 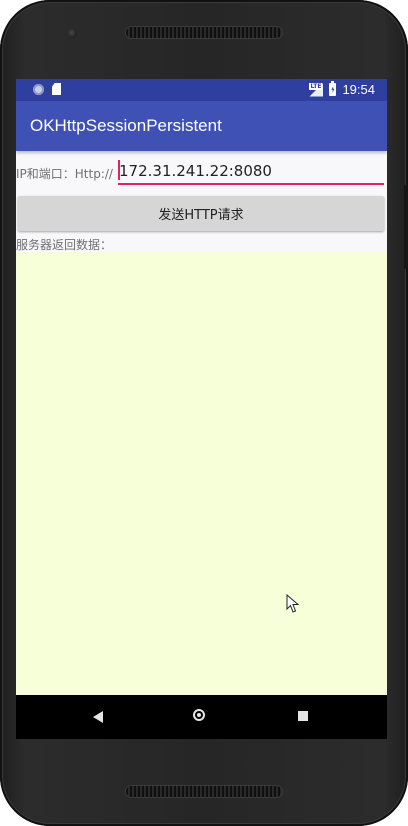 I want to click on lte-signal-icon: LTE, so click(x=316, y=89).